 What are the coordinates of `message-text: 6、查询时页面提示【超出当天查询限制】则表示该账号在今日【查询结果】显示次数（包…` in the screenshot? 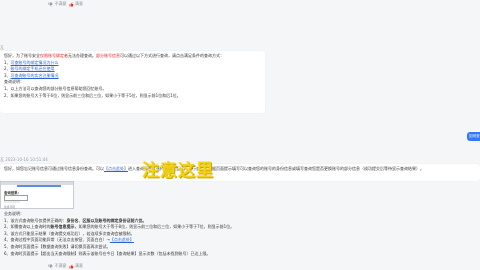 It's located at (107, 253).